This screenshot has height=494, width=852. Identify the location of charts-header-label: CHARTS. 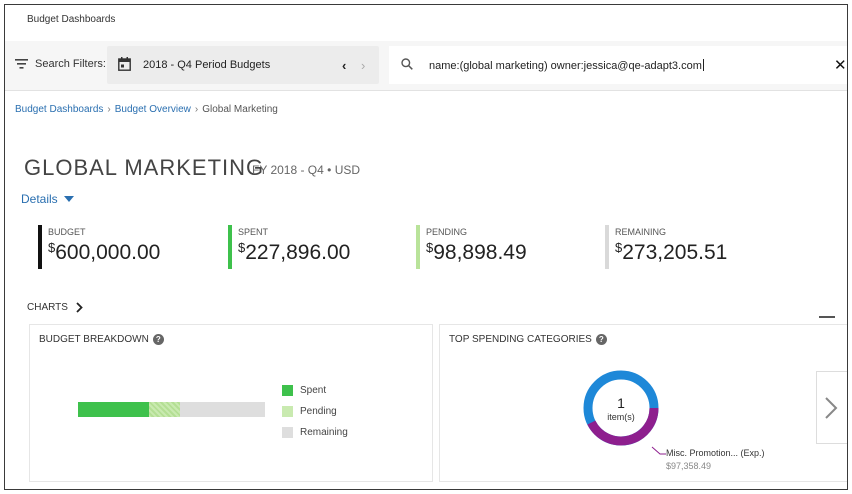
(47, 307).